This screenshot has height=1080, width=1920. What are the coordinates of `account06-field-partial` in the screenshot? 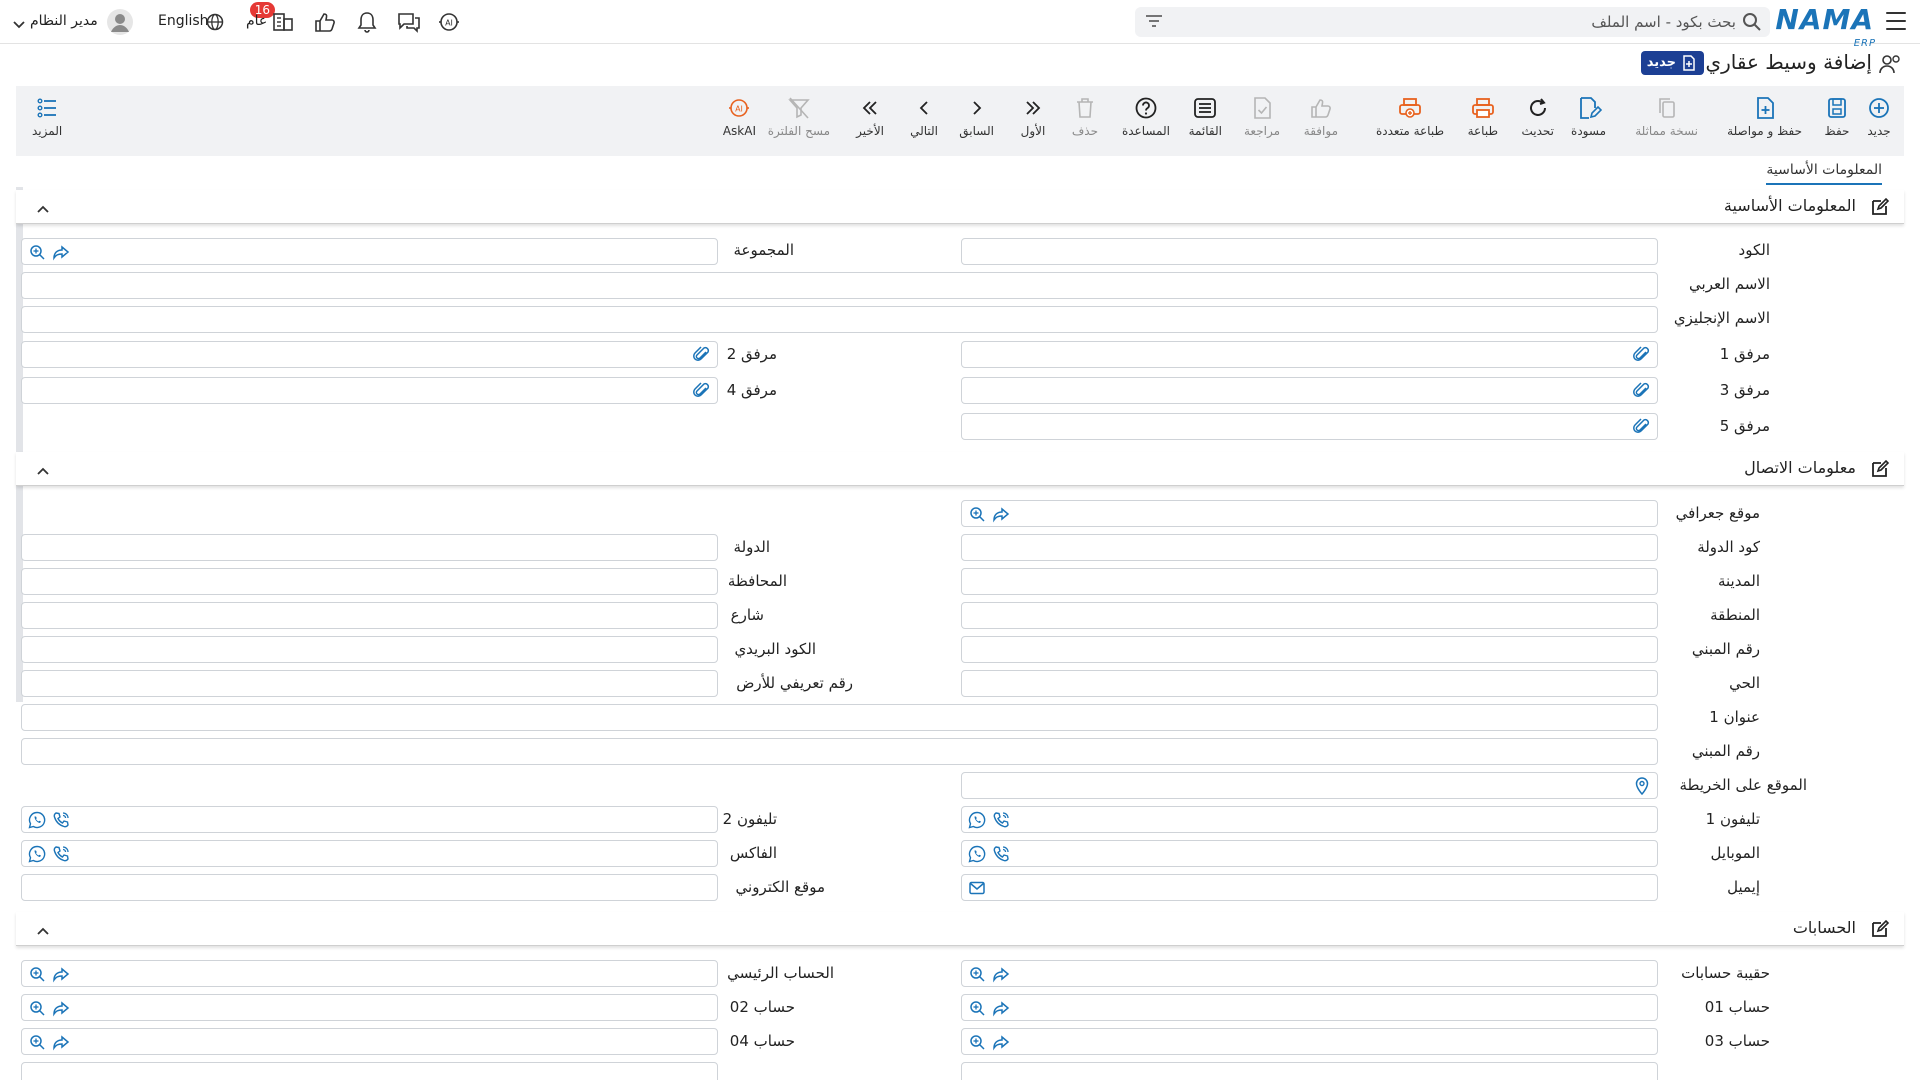 It's located at (369, 1071).